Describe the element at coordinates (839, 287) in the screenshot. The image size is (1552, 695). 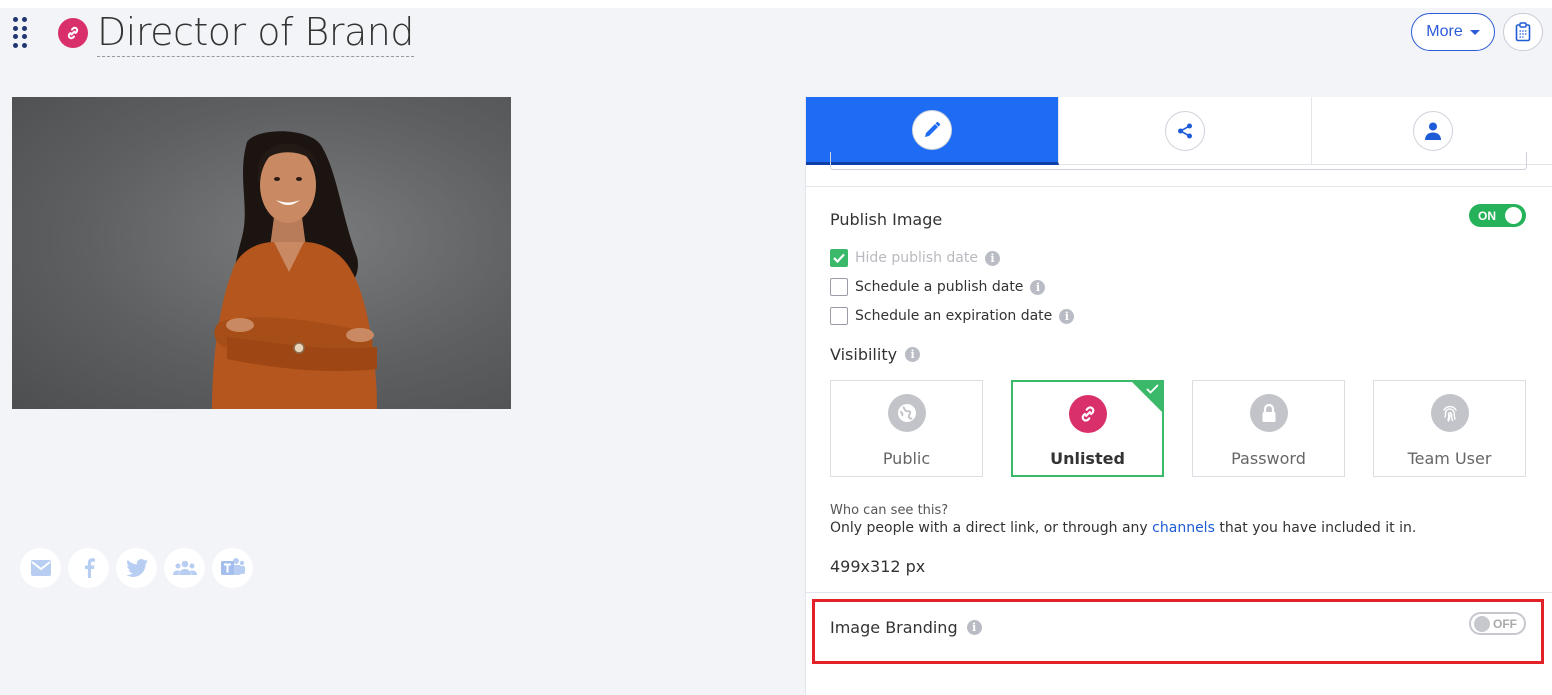
I see `schedule-publish-checkbox` at that location.